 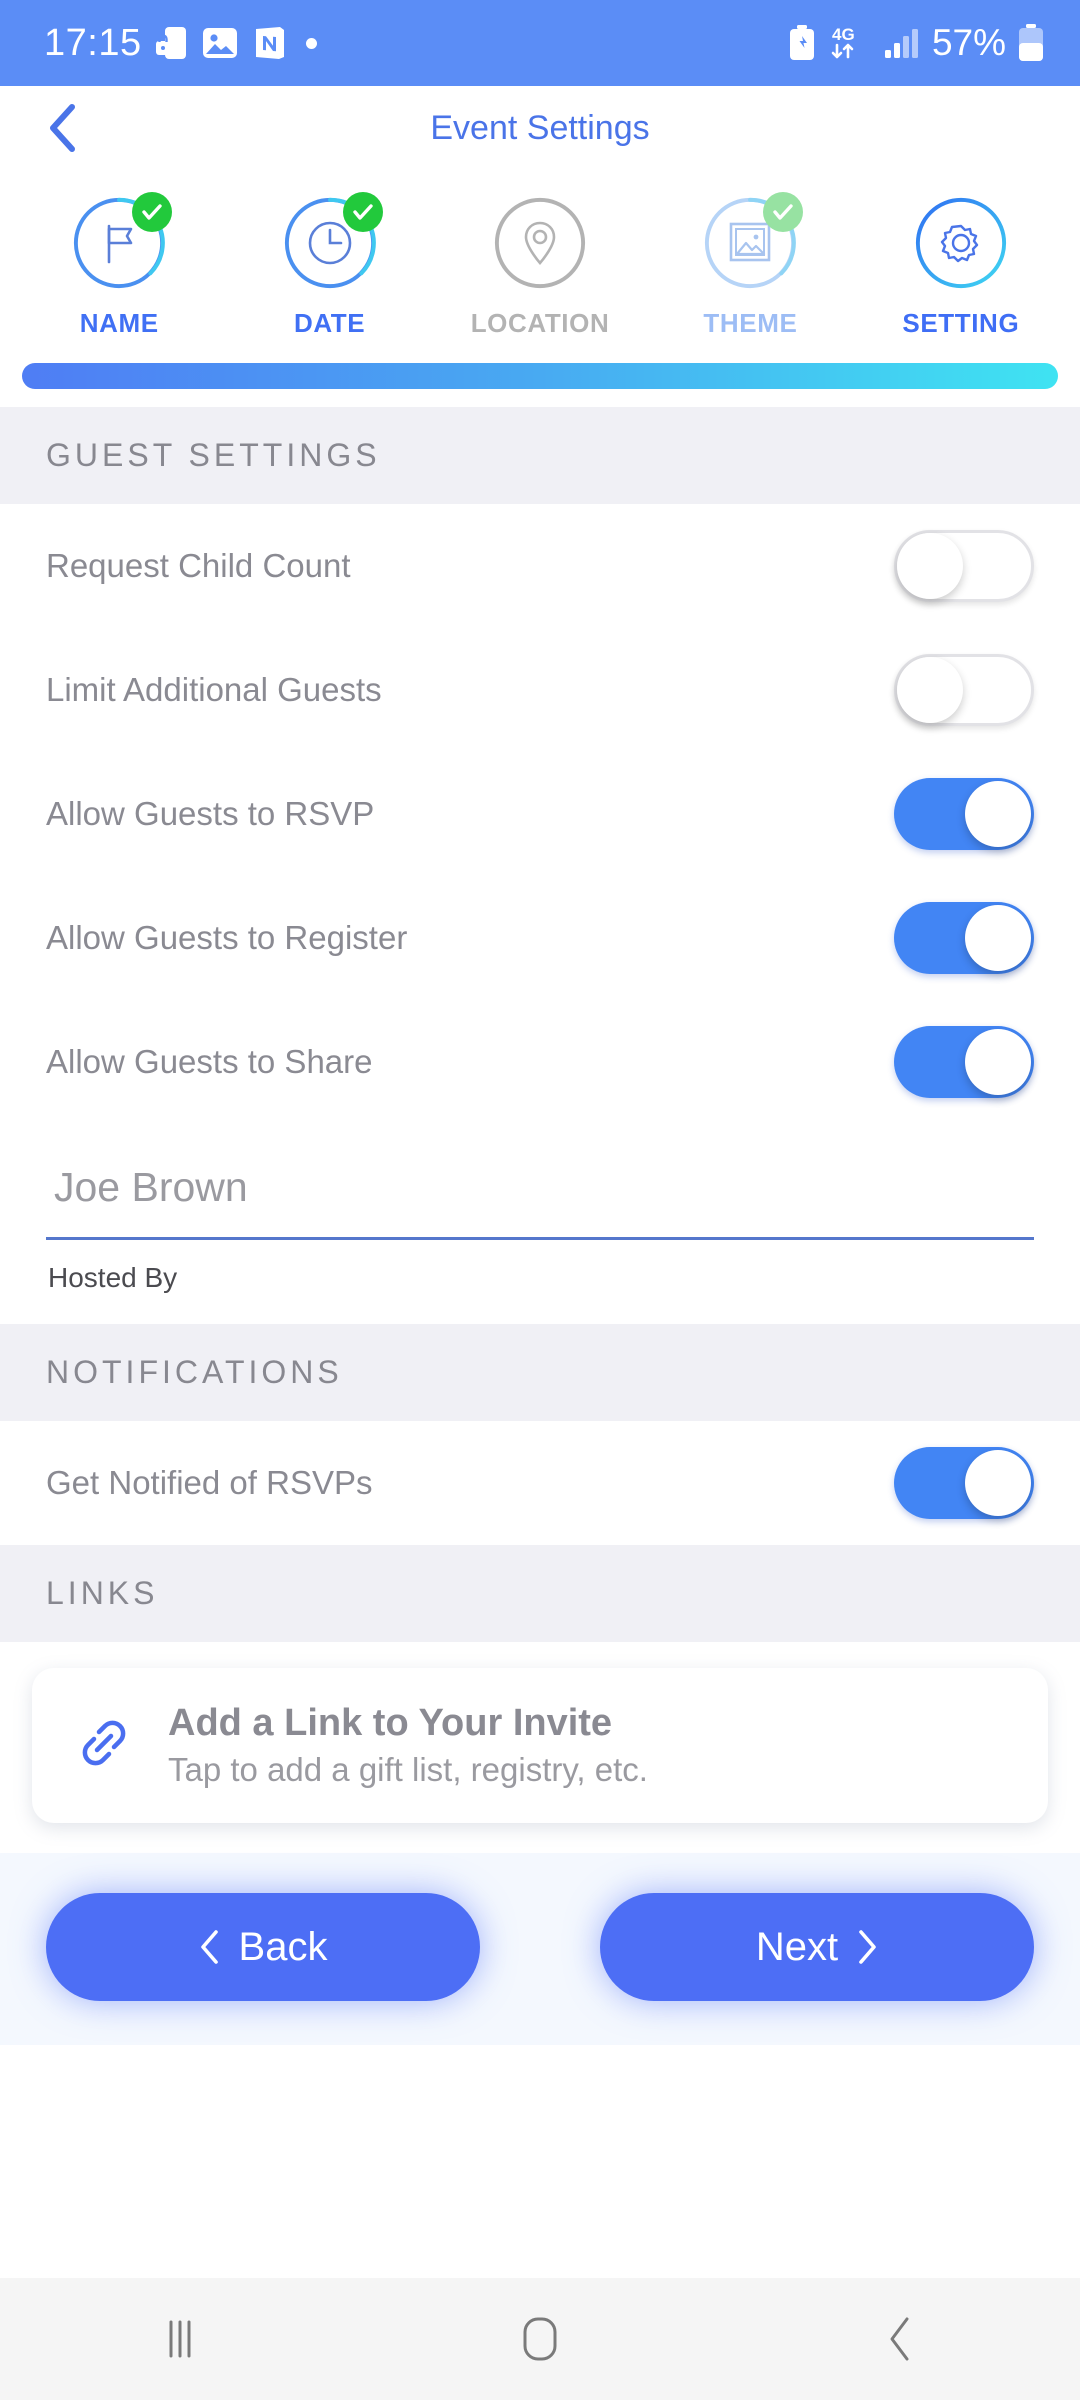 I want to click on gear-icon, so click(x=961, y=243).